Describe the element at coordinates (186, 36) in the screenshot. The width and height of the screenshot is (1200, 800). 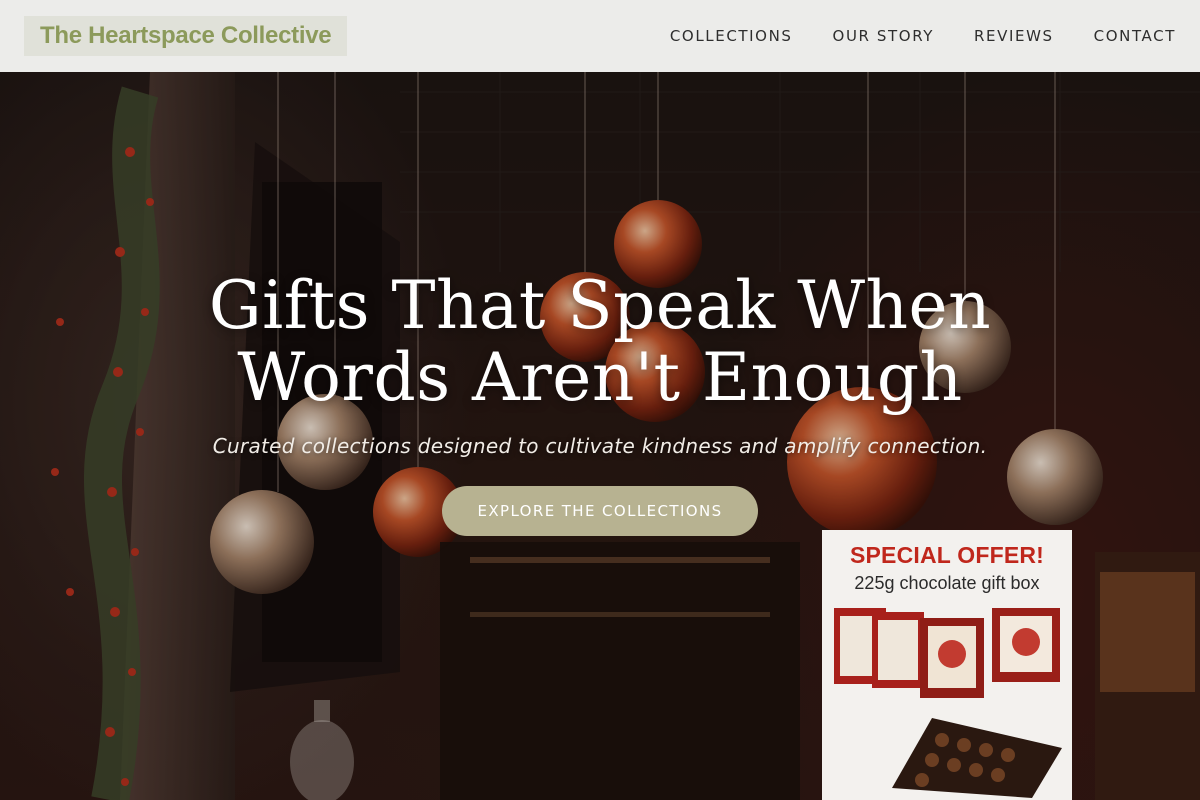
I see `site-logo: The Heartspace Collective` at that location.